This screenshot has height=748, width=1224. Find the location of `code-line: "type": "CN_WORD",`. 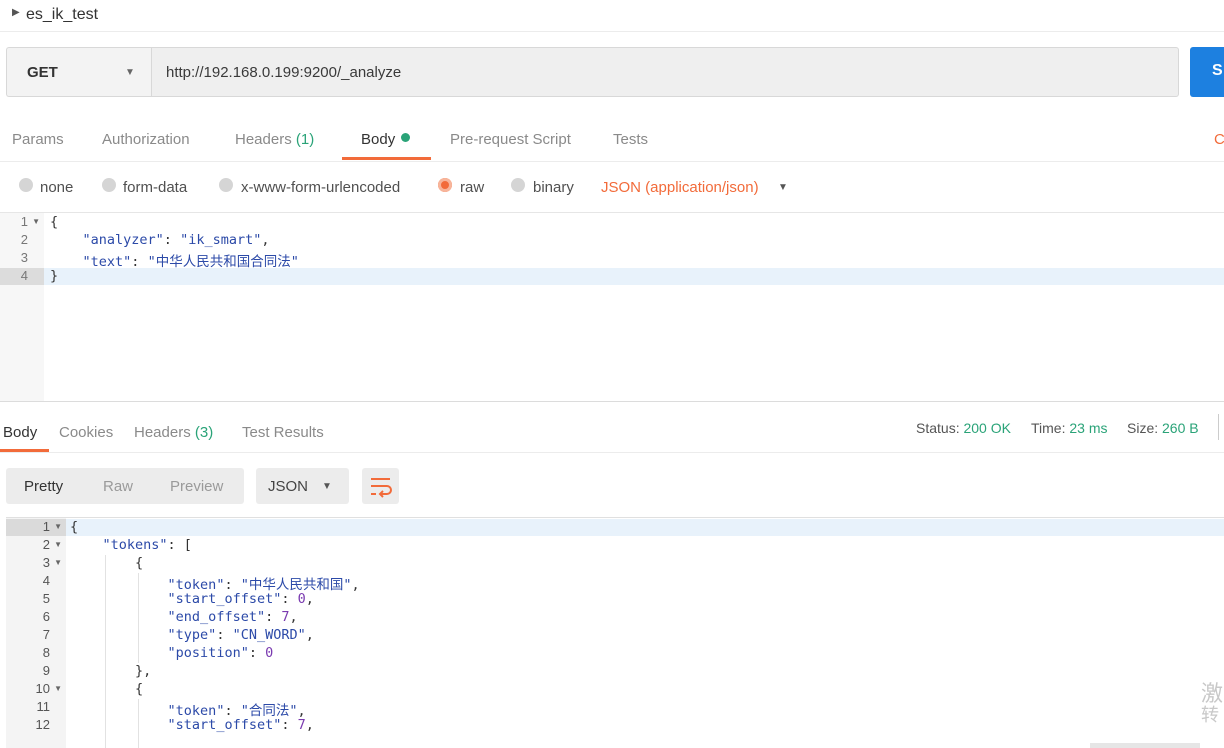

code-line: "type": "CN_WORD", is located at coordinates (240, 635).